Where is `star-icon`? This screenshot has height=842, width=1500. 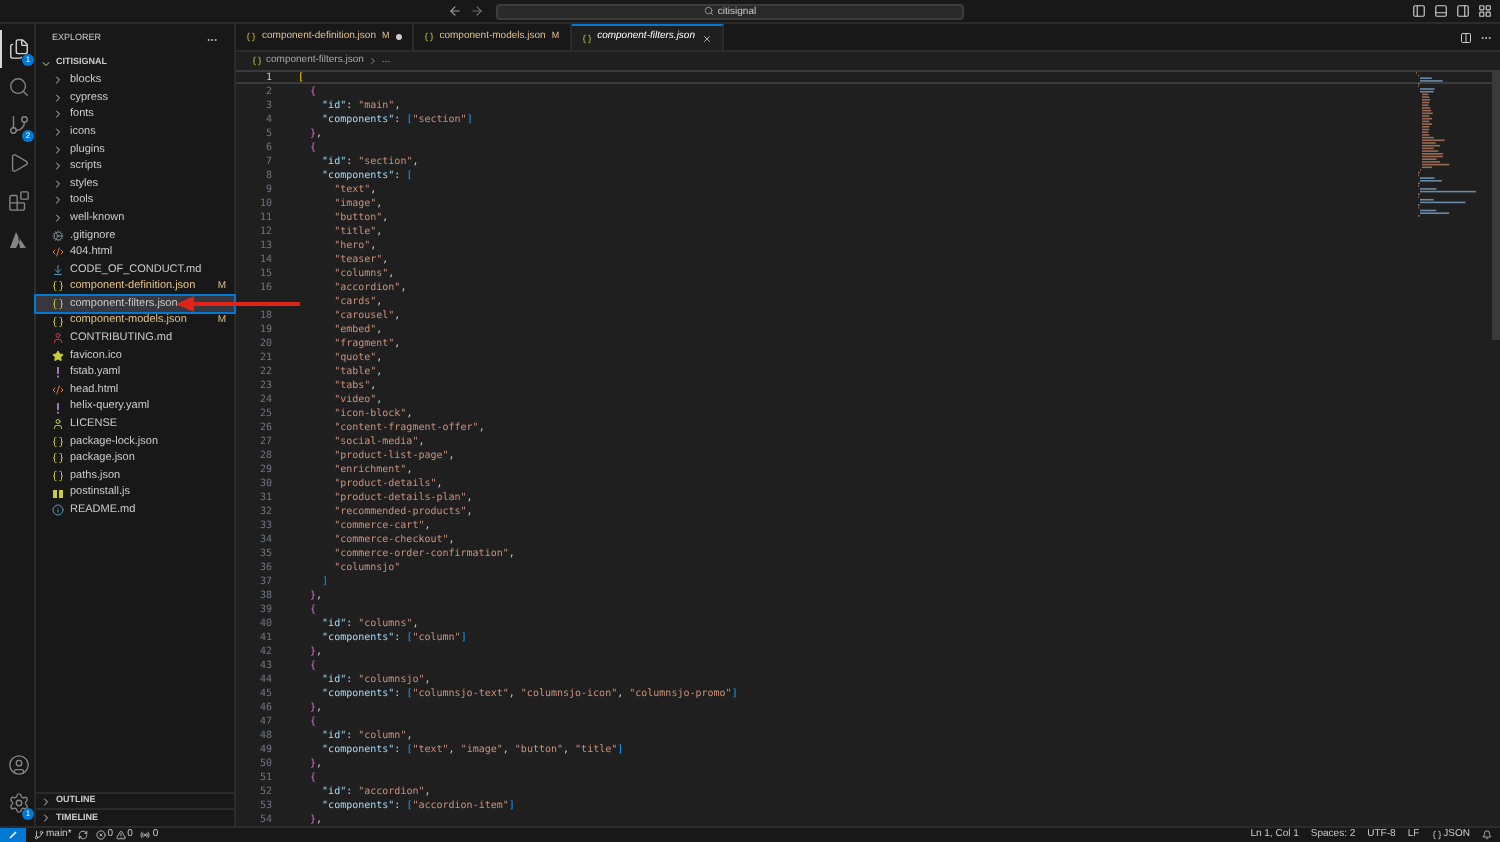
star-icon is located at coordinates (58, 355).